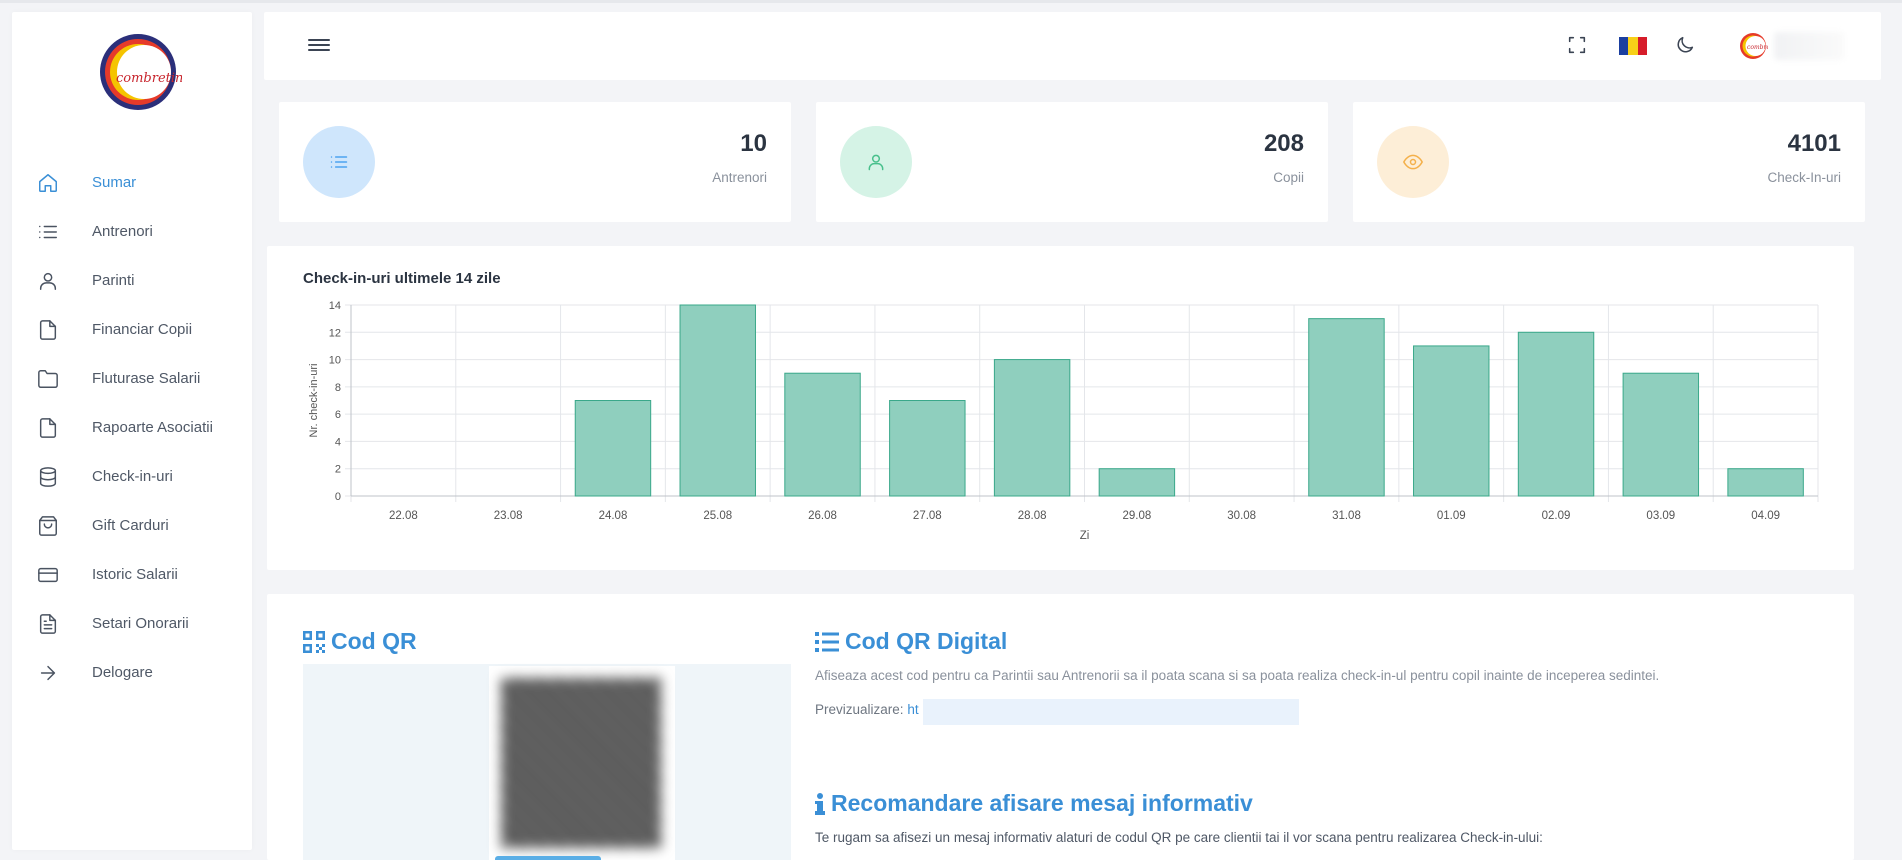 This screenshot has width=1902, height=860. Describe the element at coordinates (335, 306) in the screenshot. I see `y-tick-label: 14` at that location.